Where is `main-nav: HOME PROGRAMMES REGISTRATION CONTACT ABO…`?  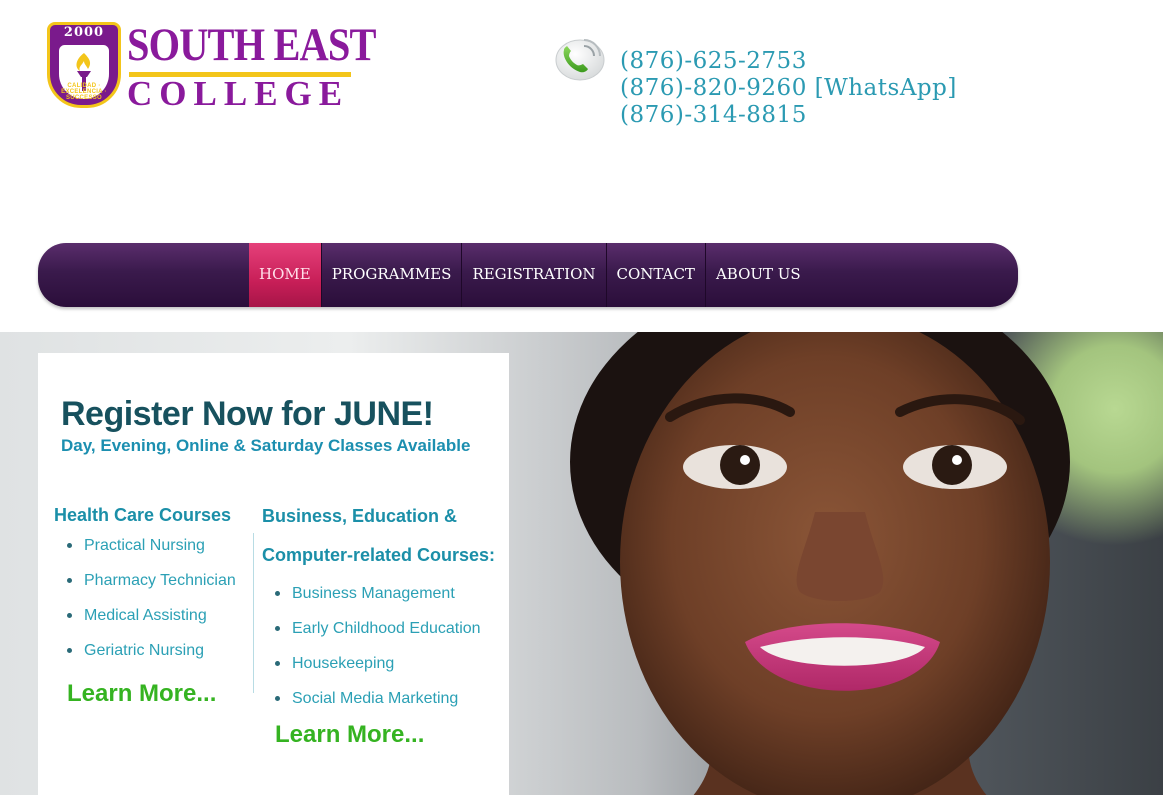
main-nav: HOME PROGRAMMES REGISTRATION CONTACT ABO… is located at coordinates (528, 275).